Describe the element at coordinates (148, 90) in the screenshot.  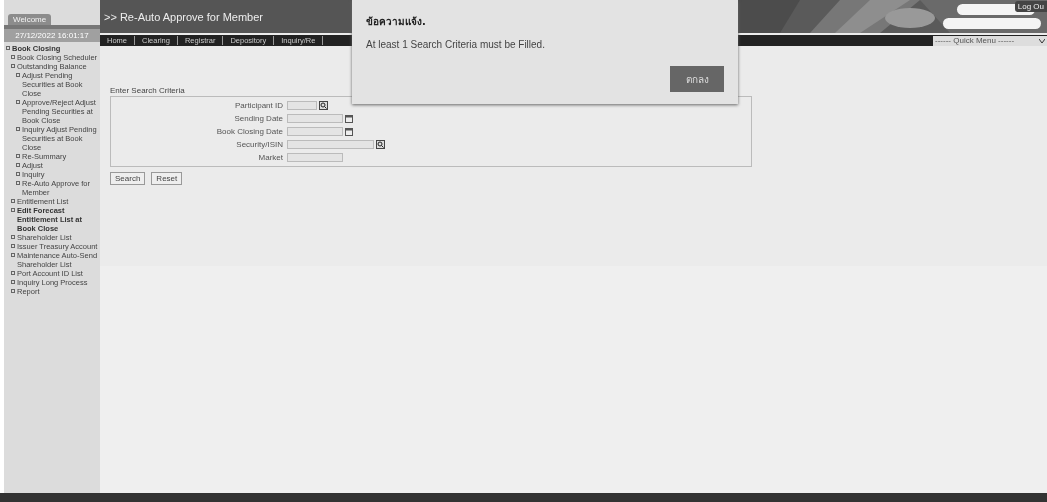
I see `section-title: Enter Search Criteria` at that location.